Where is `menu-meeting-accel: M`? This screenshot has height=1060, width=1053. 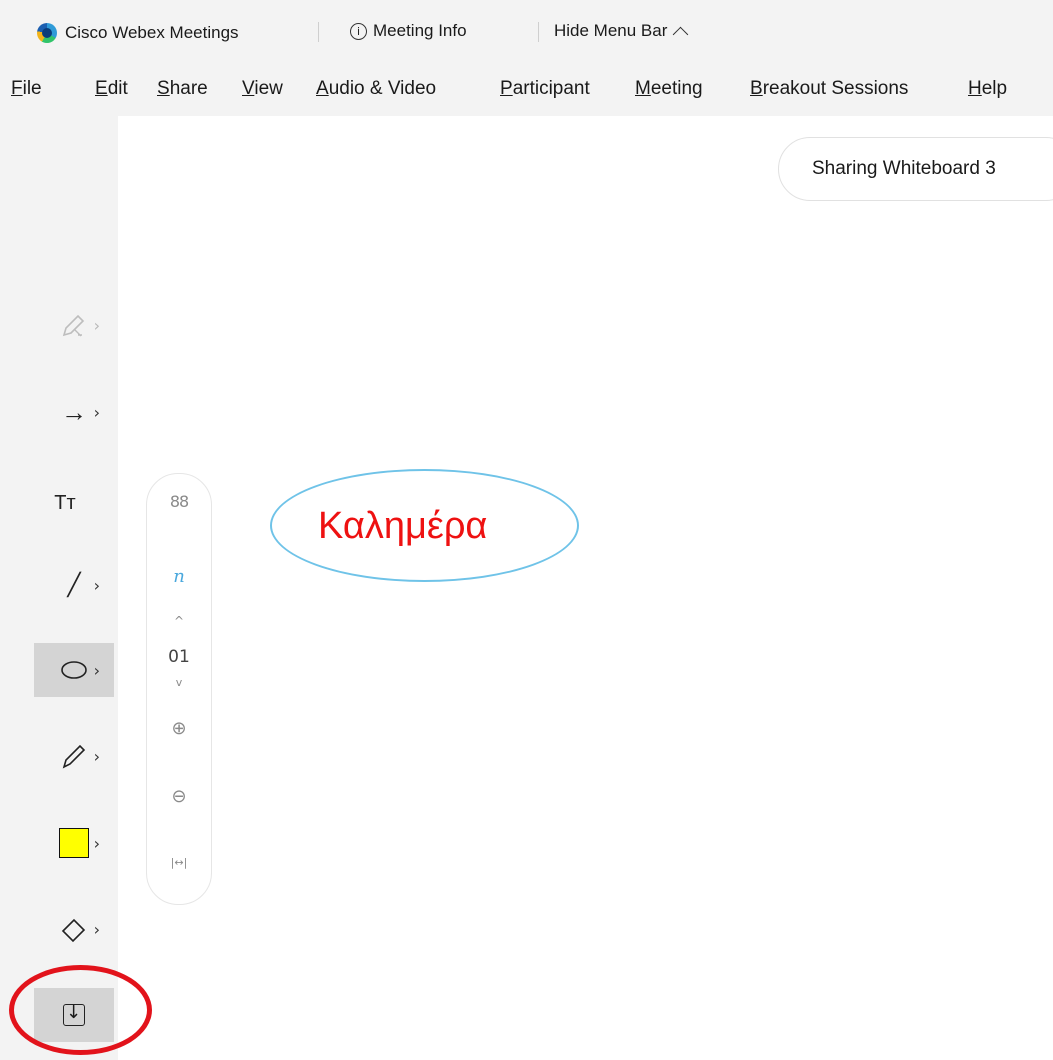 menu-meeting-accel: M is located at coordinates (643, 88).